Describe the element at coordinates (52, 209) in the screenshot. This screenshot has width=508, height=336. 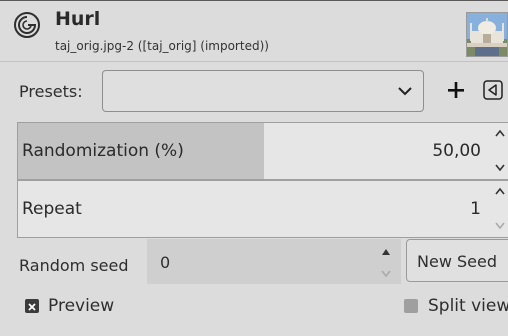
I see `repeat-label: Repeat` at that location.